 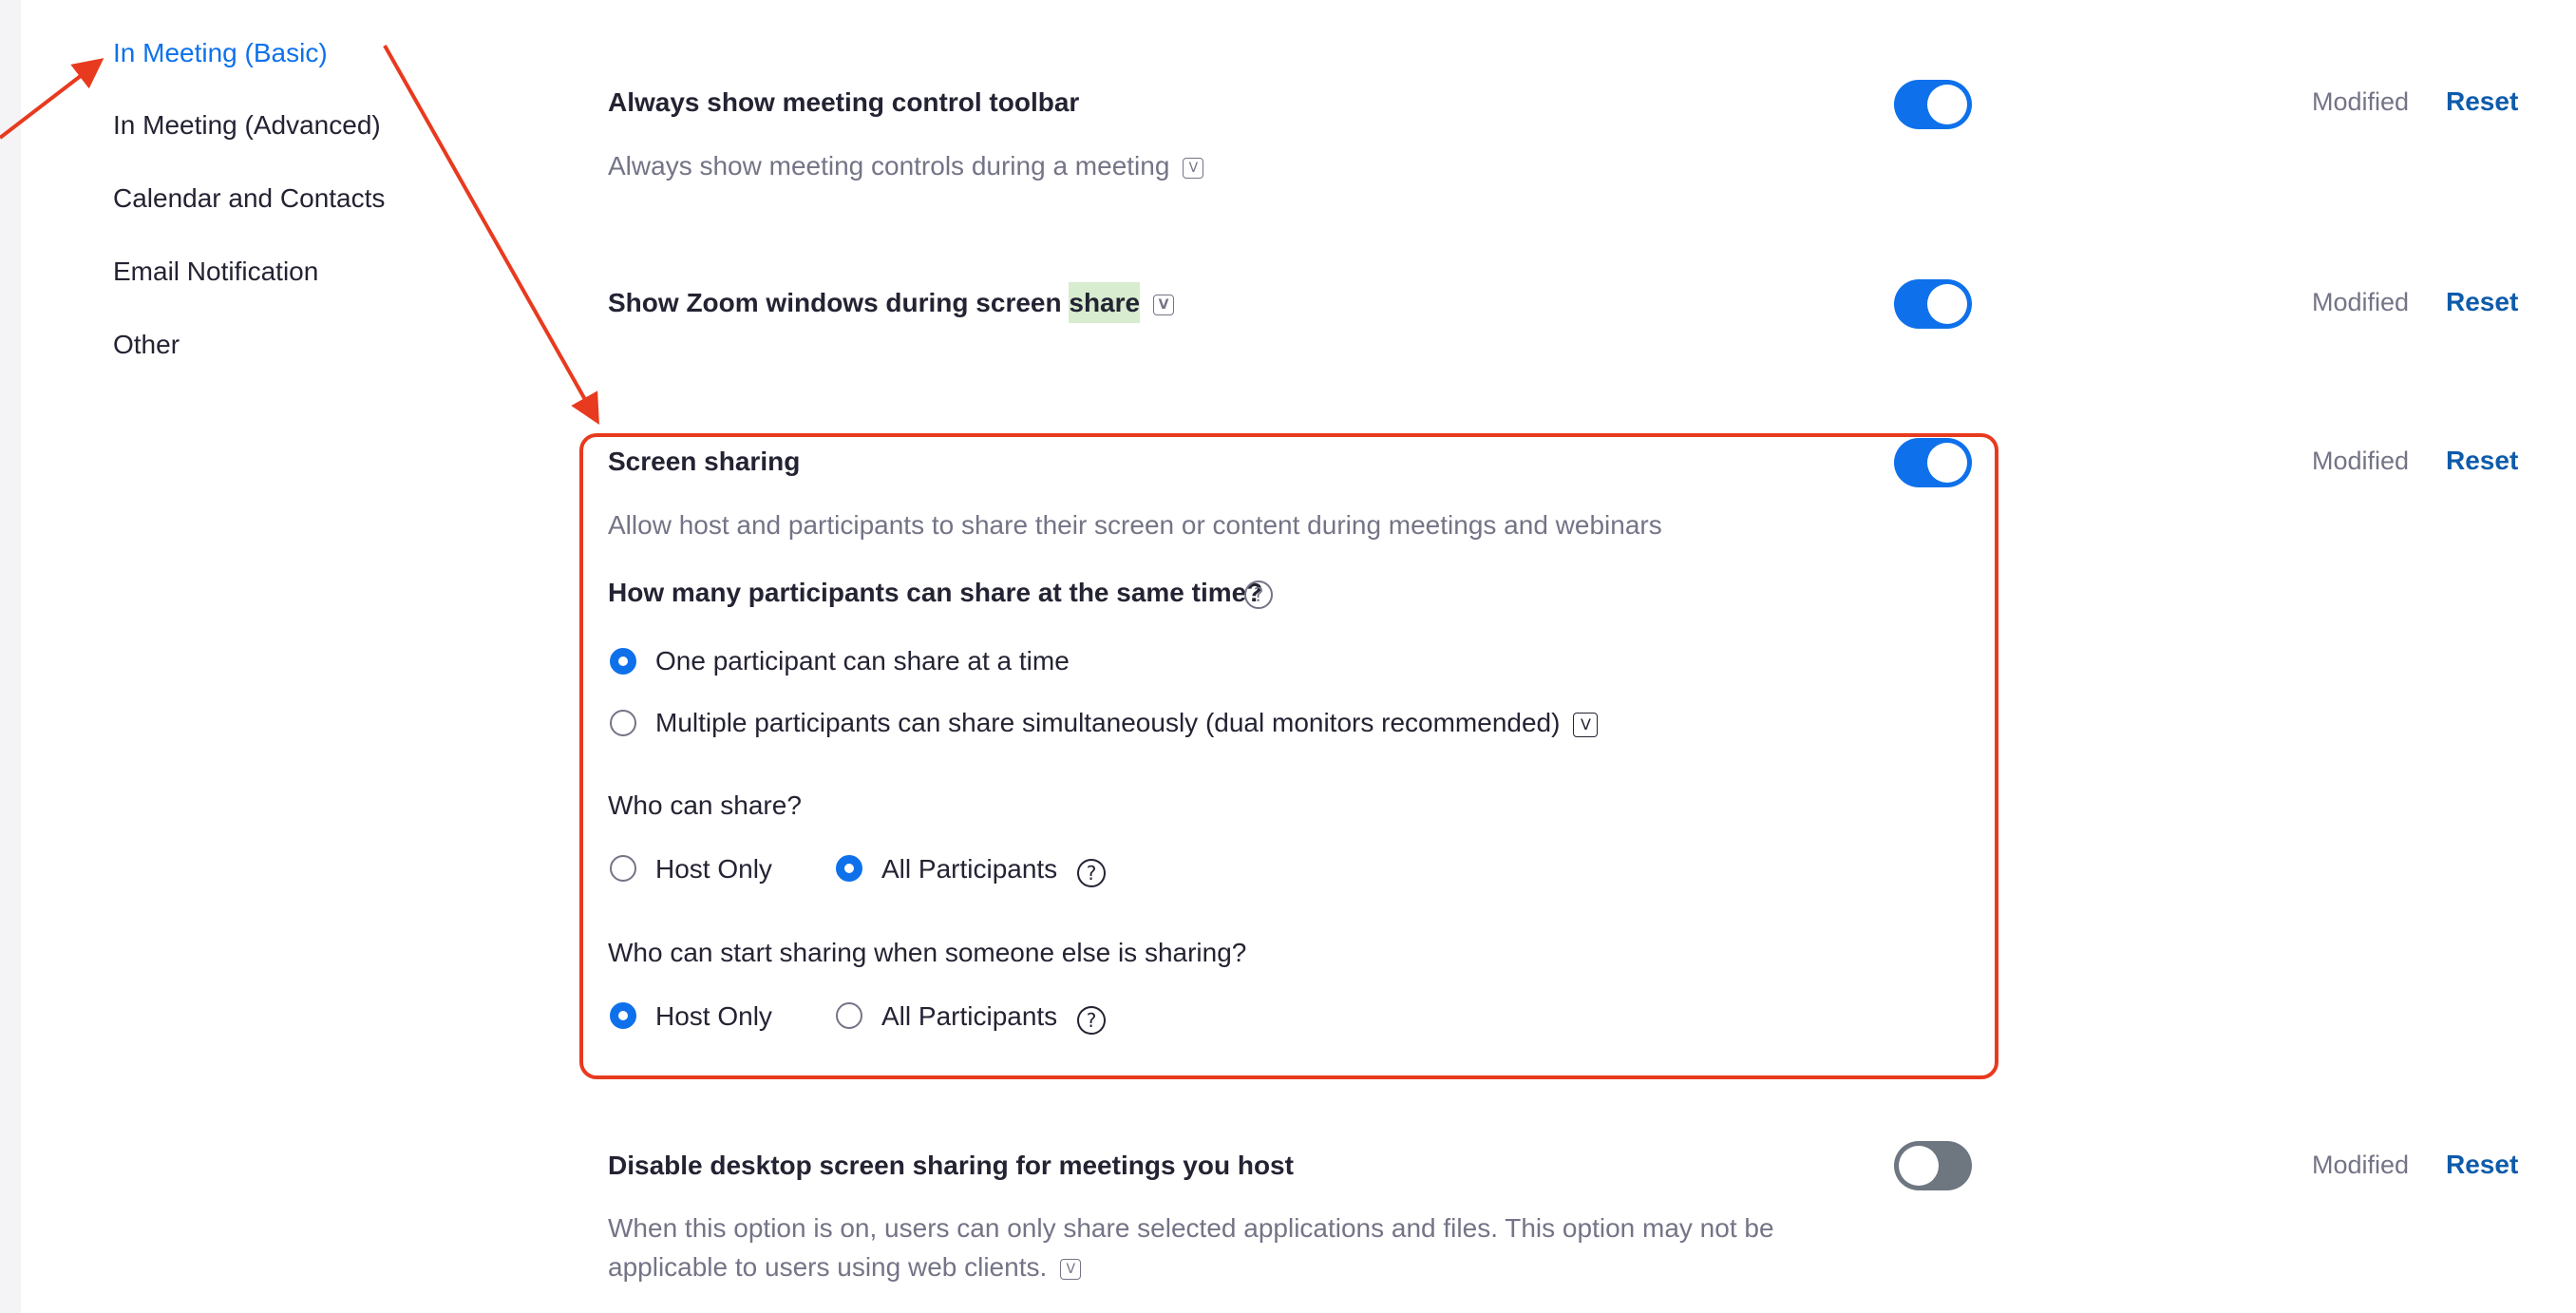 I want to click on annotation-arrow-to-sidebar, so click(x=52, y=99).